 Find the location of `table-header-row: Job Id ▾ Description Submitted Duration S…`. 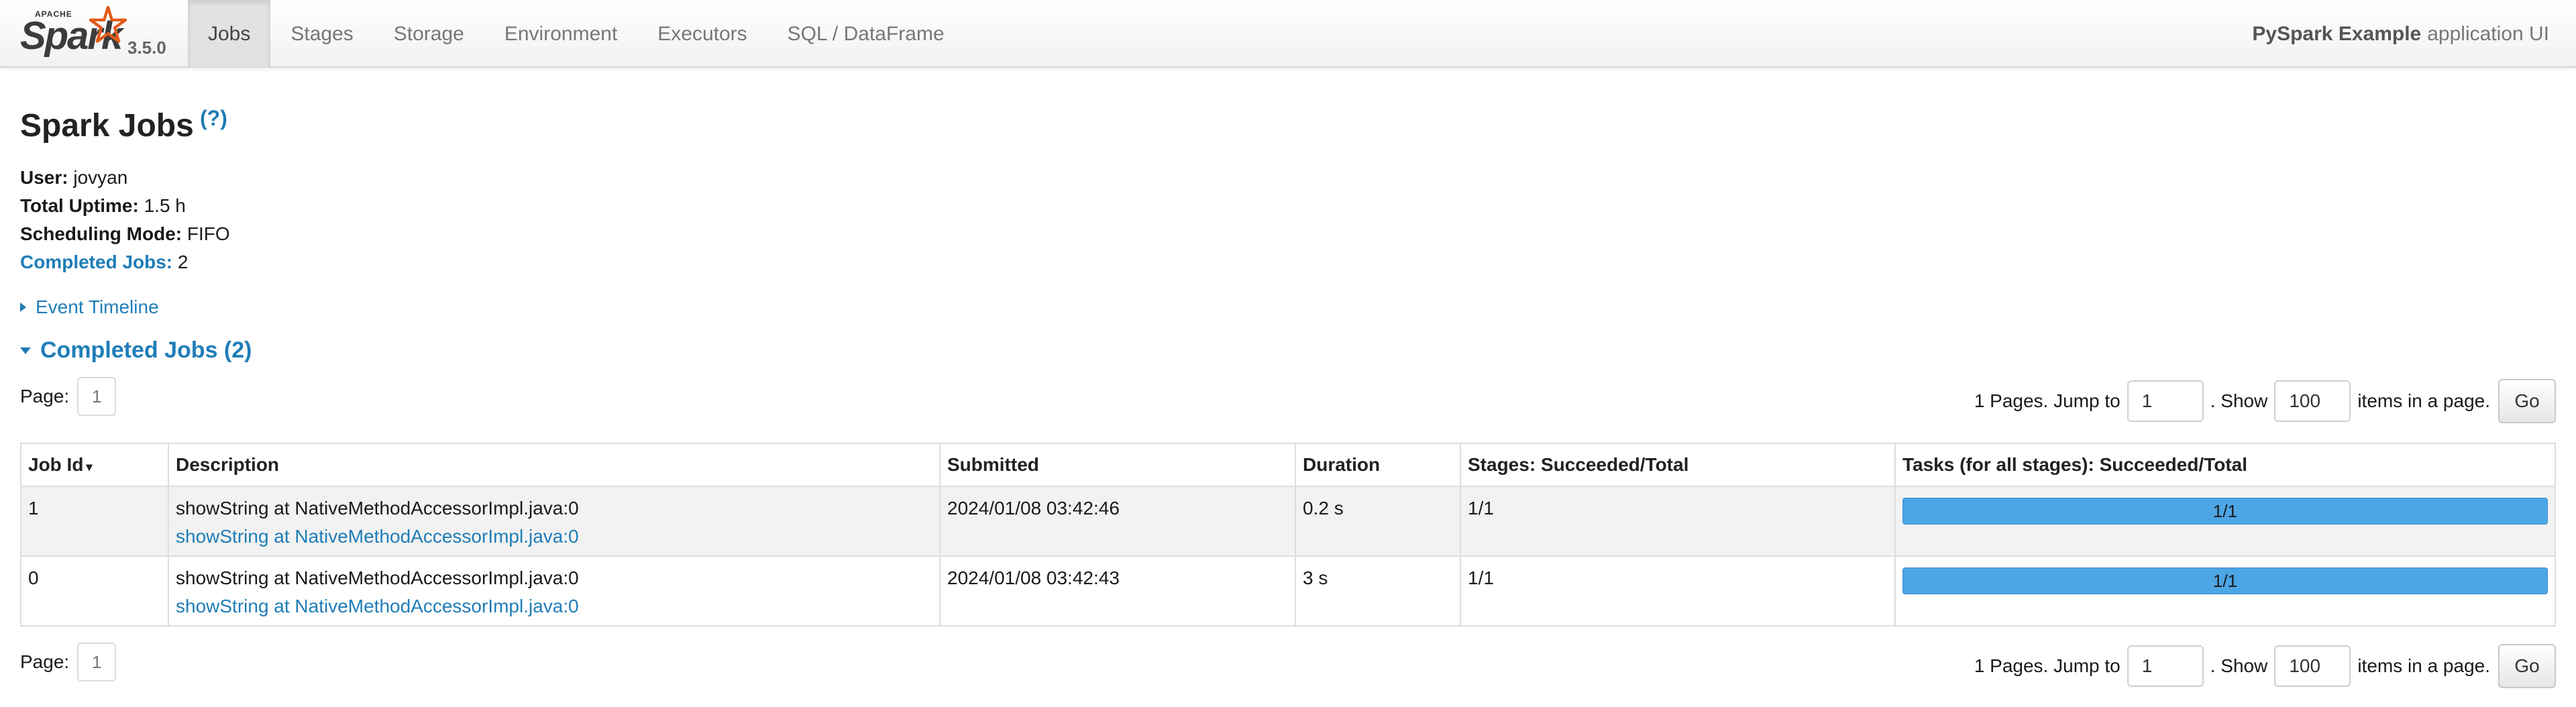

table-header-row: Job Id ▾ Description Submitted Duration S… is located at coordinates (1288, 465).